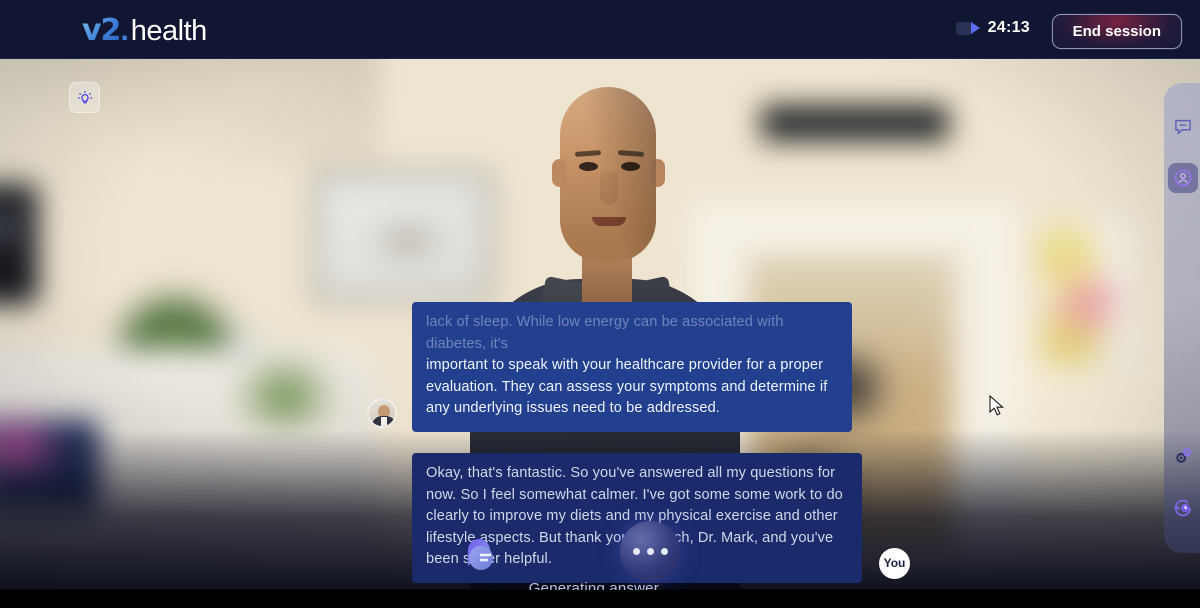 This screenshot has width=1200, height=608. Describe the element at coordinates (650, 551) in the screenshot. I see `more-options-button` at that location.